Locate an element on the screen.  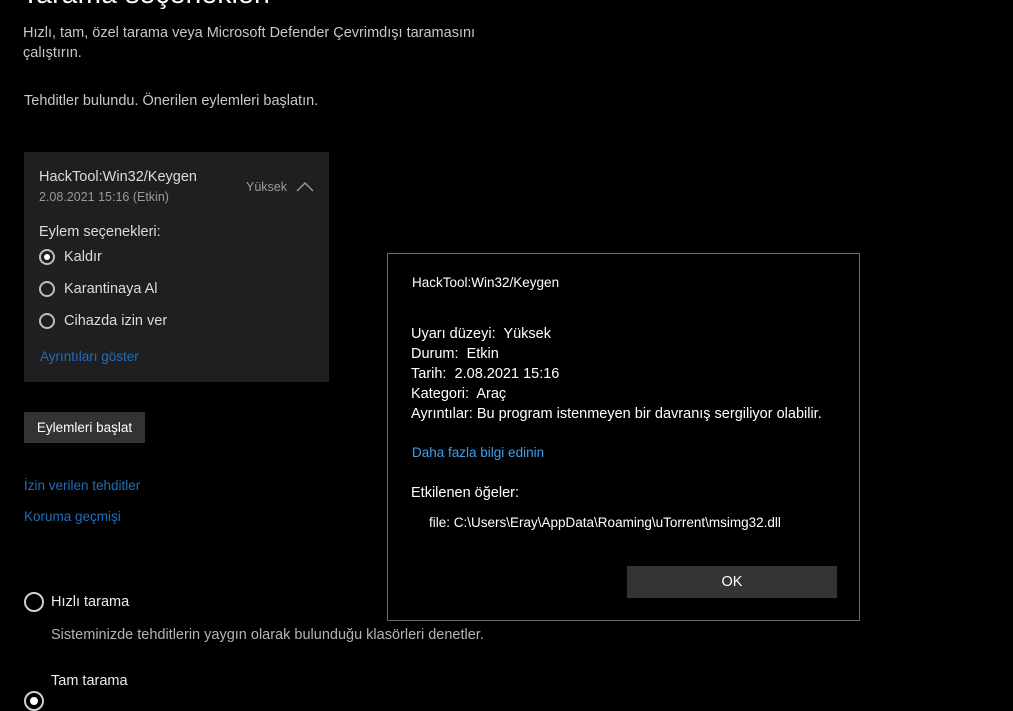
alert-level-label: Uyarı düzeyi: is located at coordinates (453, 334).